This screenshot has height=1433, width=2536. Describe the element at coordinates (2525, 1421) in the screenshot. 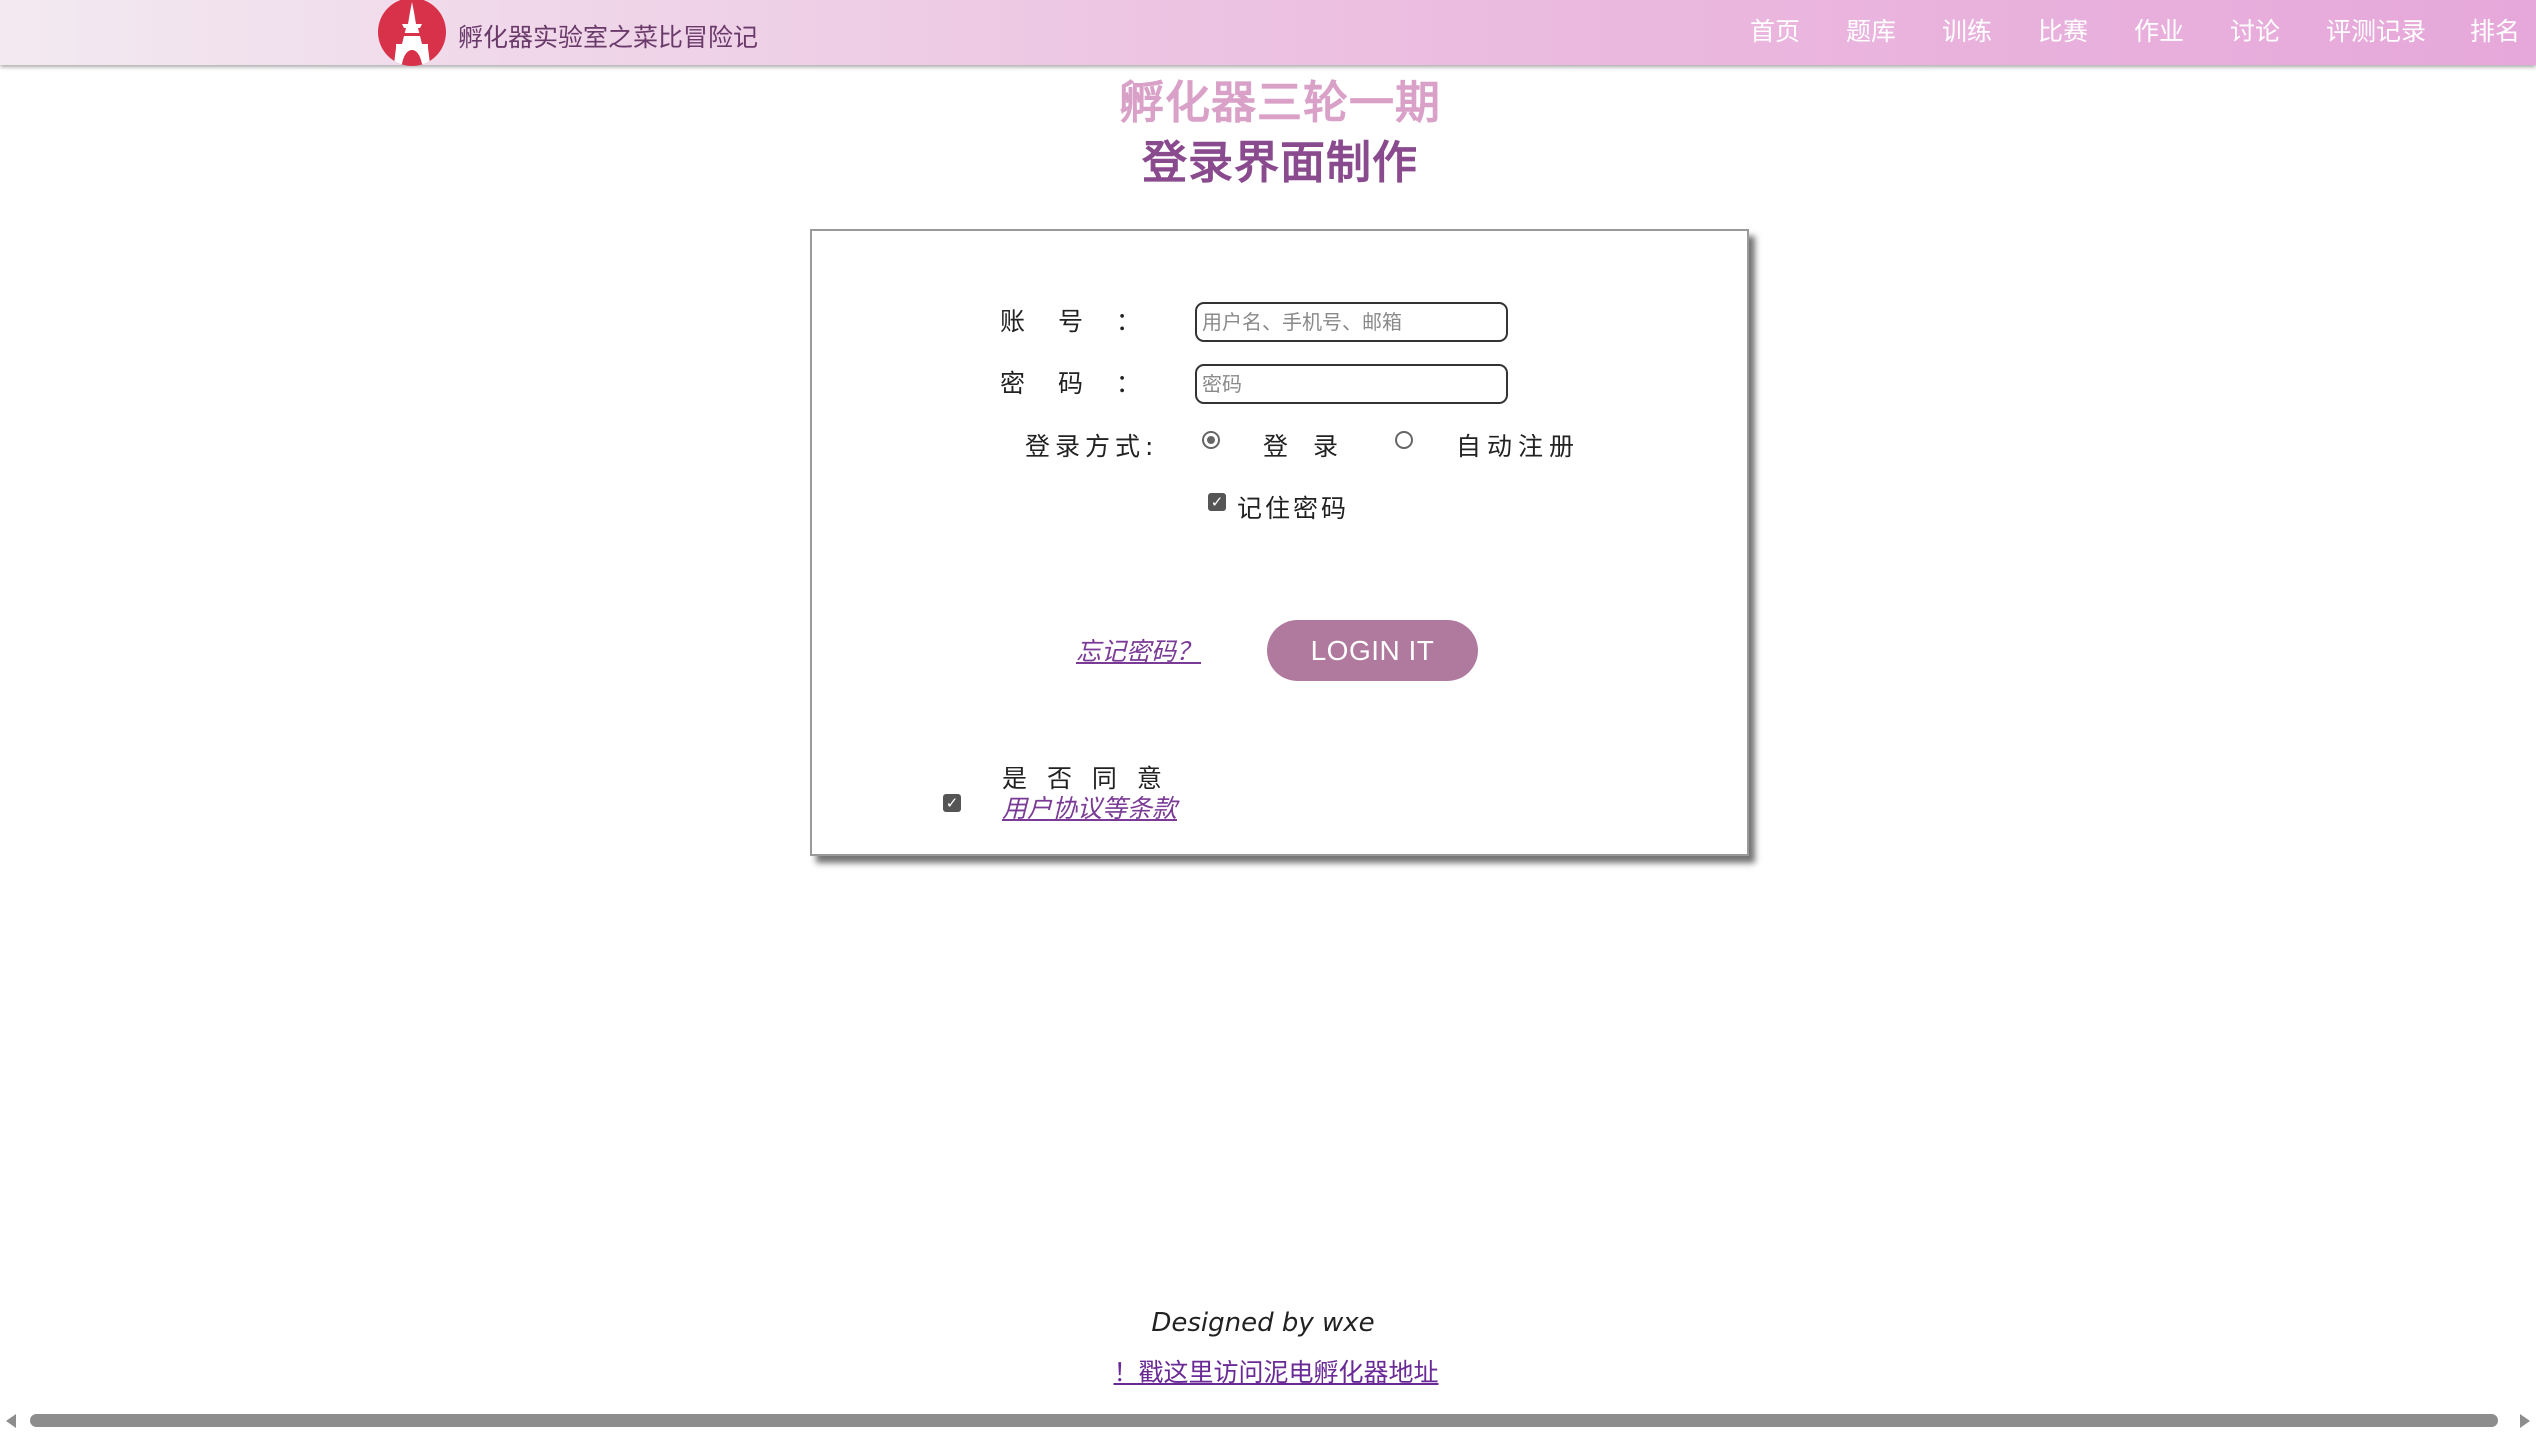

I see `scroll-right-arrow-icon` at that location.